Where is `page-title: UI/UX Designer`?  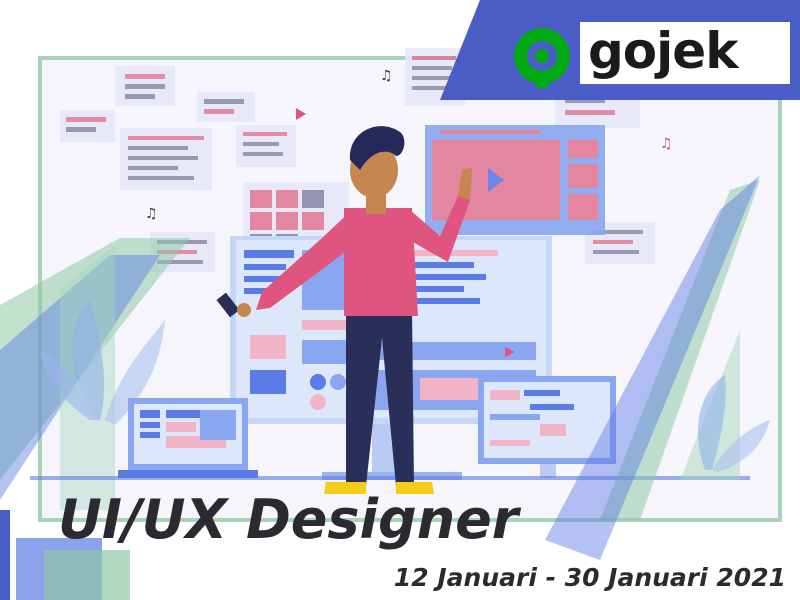
page-title: UI/UX Designer is located at coordinates (288, 519).